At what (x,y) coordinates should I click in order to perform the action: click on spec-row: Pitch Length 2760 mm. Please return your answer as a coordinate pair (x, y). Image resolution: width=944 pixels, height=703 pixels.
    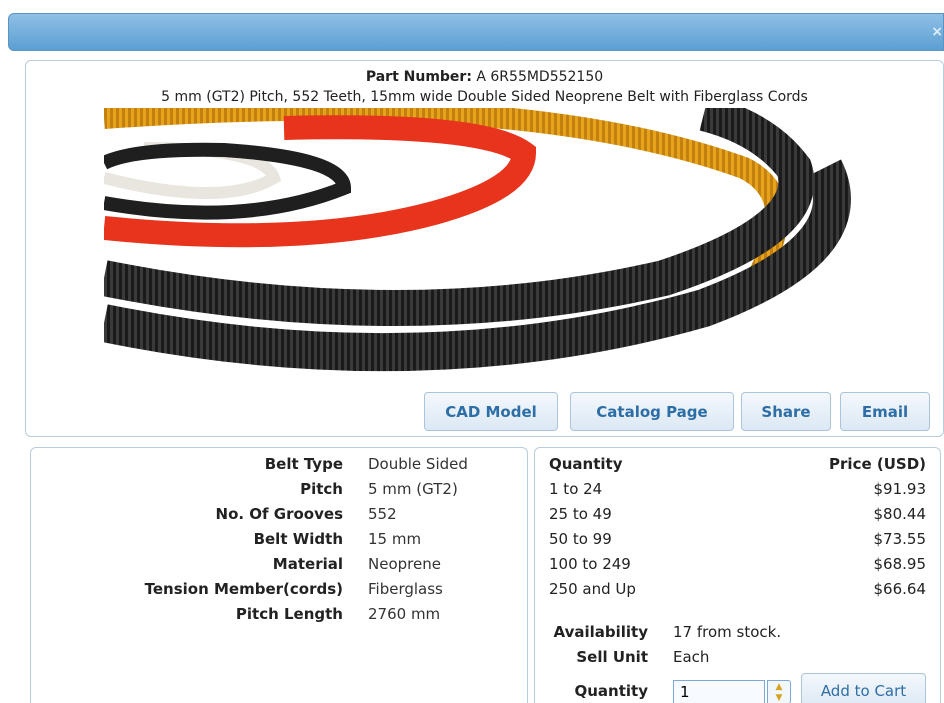
    Looking at the image, I should click on (279, 617).